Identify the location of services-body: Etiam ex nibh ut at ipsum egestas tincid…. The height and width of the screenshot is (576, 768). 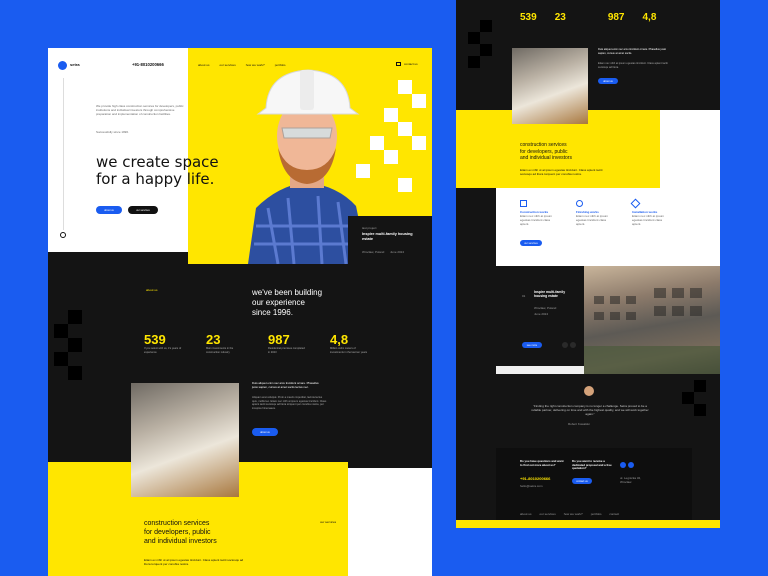
(194, 562).